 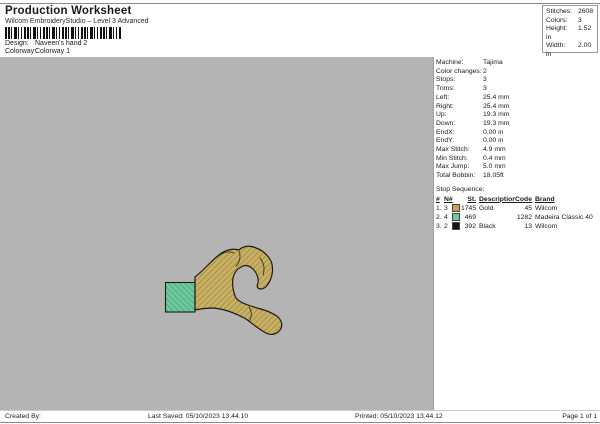 I want to click on cuff-shape, so click(x=180, y=297).